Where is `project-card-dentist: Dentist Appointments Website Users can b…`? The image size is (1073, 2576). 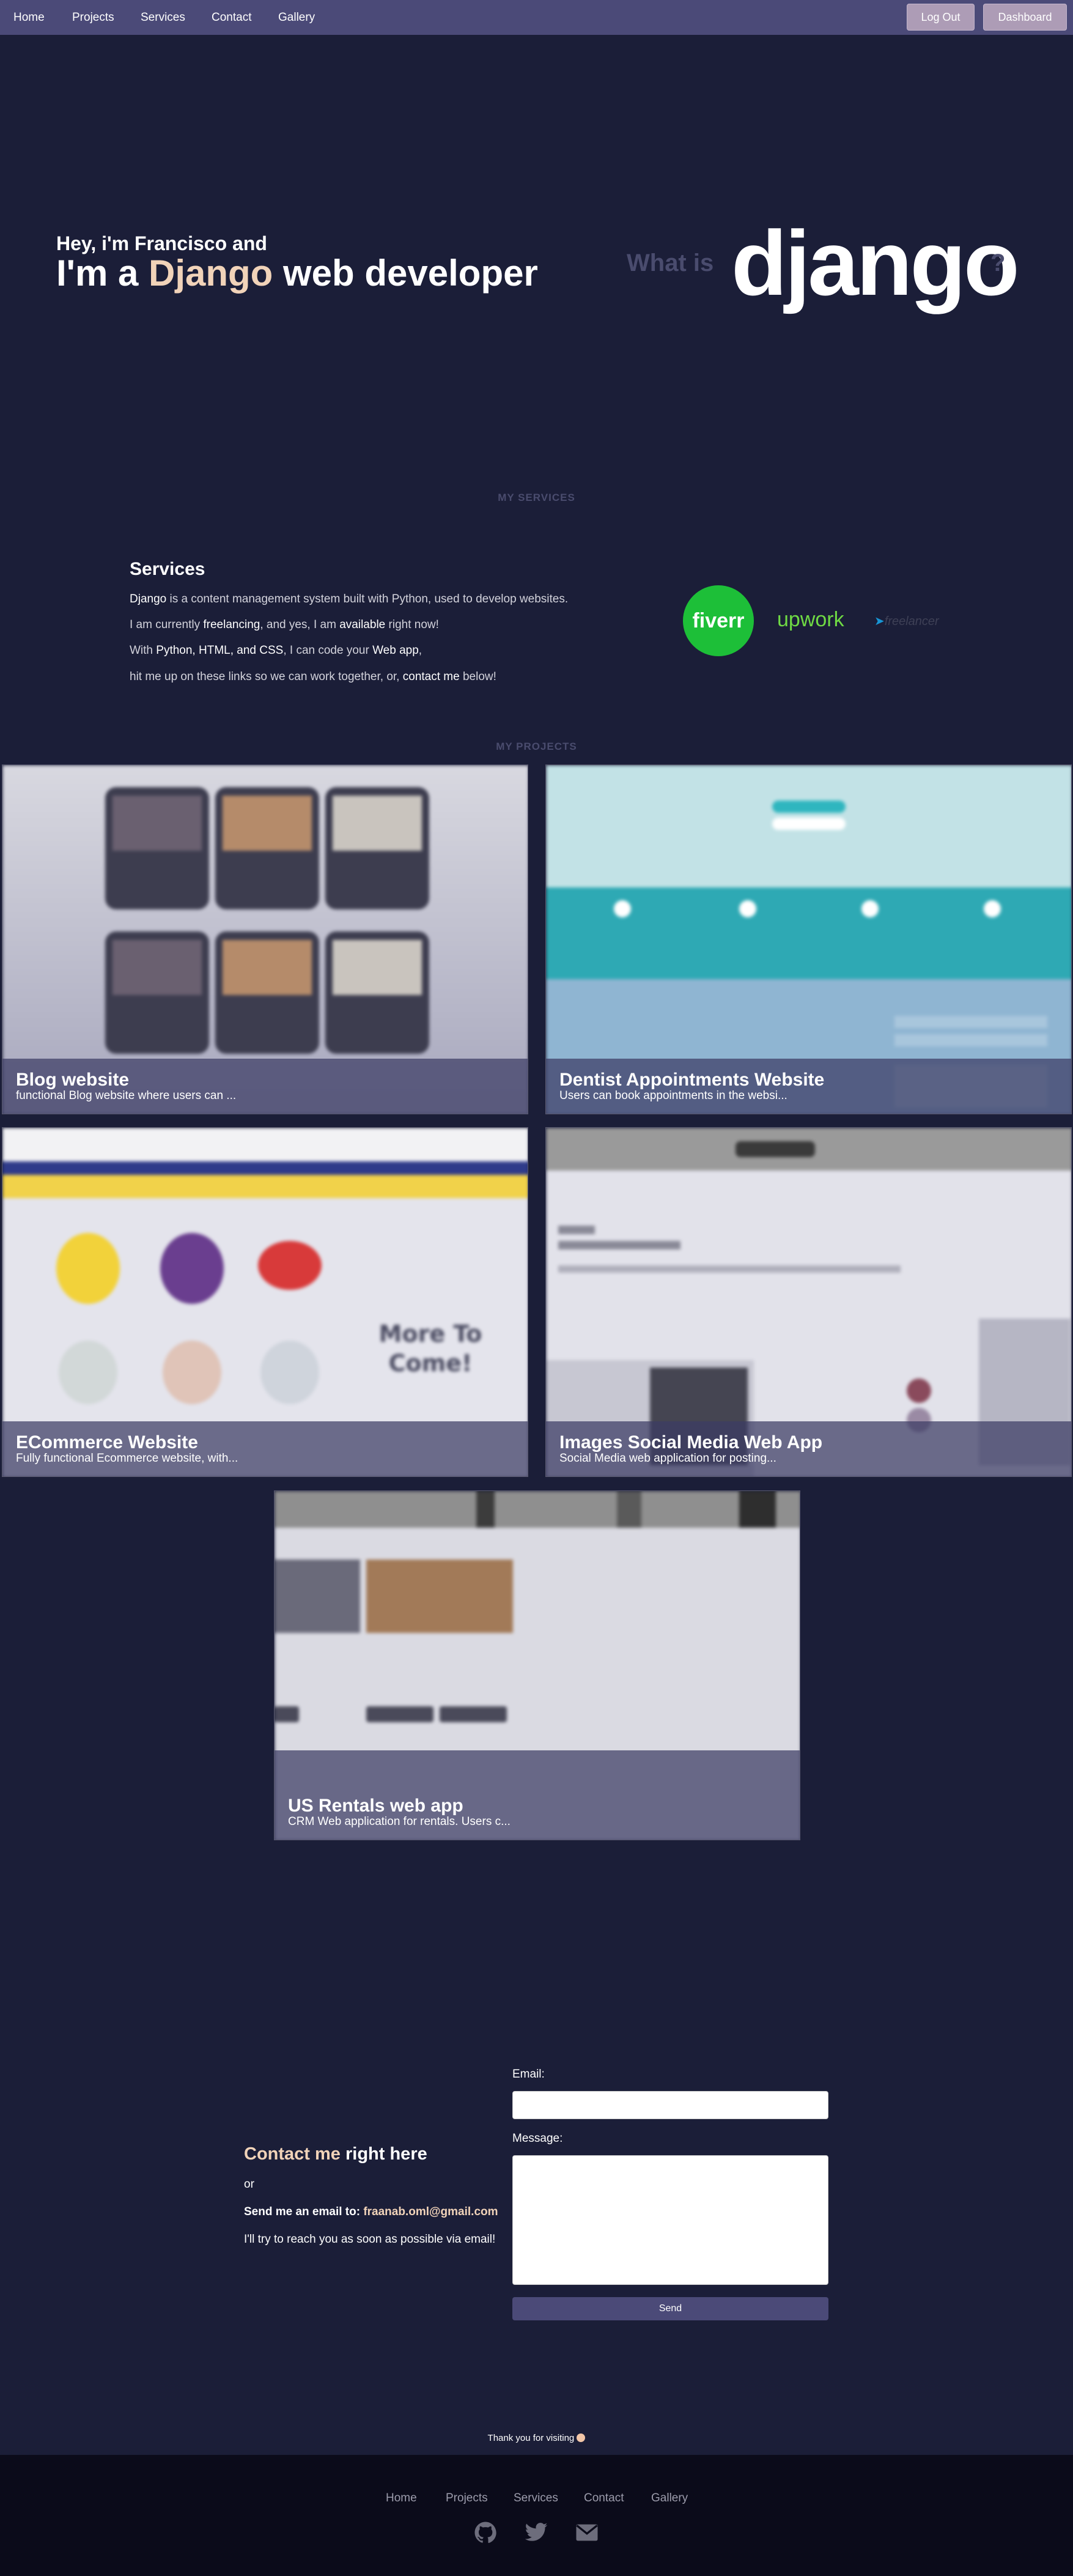
project-card-dentist: Dentist Appointments Website Users can b… is located at coordinates (808, 939).